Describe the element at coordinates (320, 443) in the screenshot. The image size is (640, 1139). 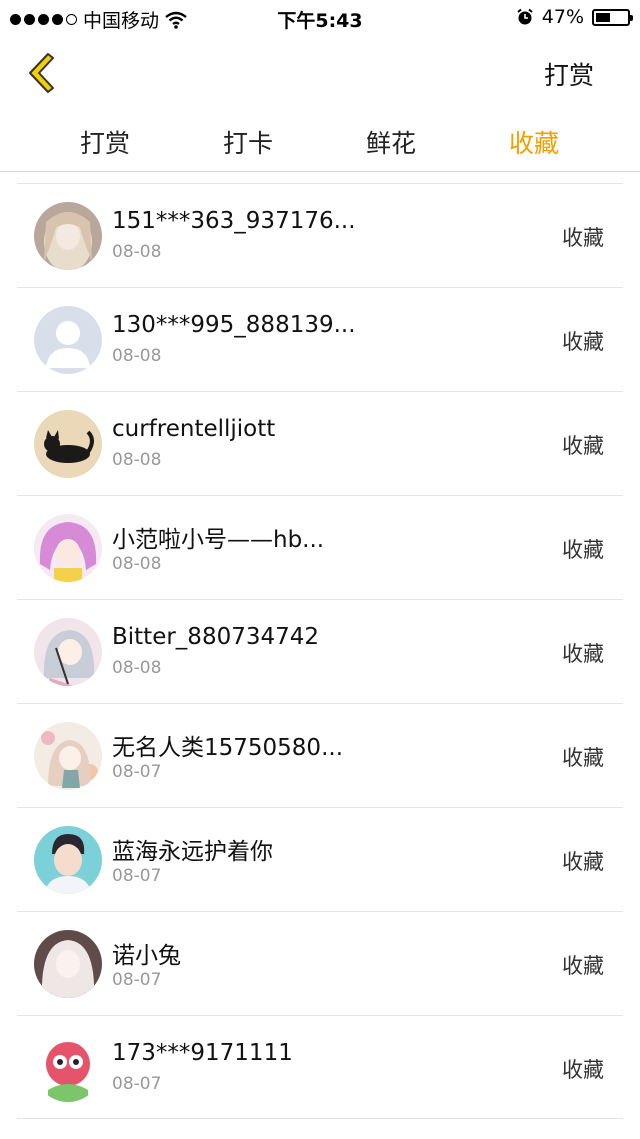
I see `list-item: curfrentelljiott 08-08 收藏` at that location.